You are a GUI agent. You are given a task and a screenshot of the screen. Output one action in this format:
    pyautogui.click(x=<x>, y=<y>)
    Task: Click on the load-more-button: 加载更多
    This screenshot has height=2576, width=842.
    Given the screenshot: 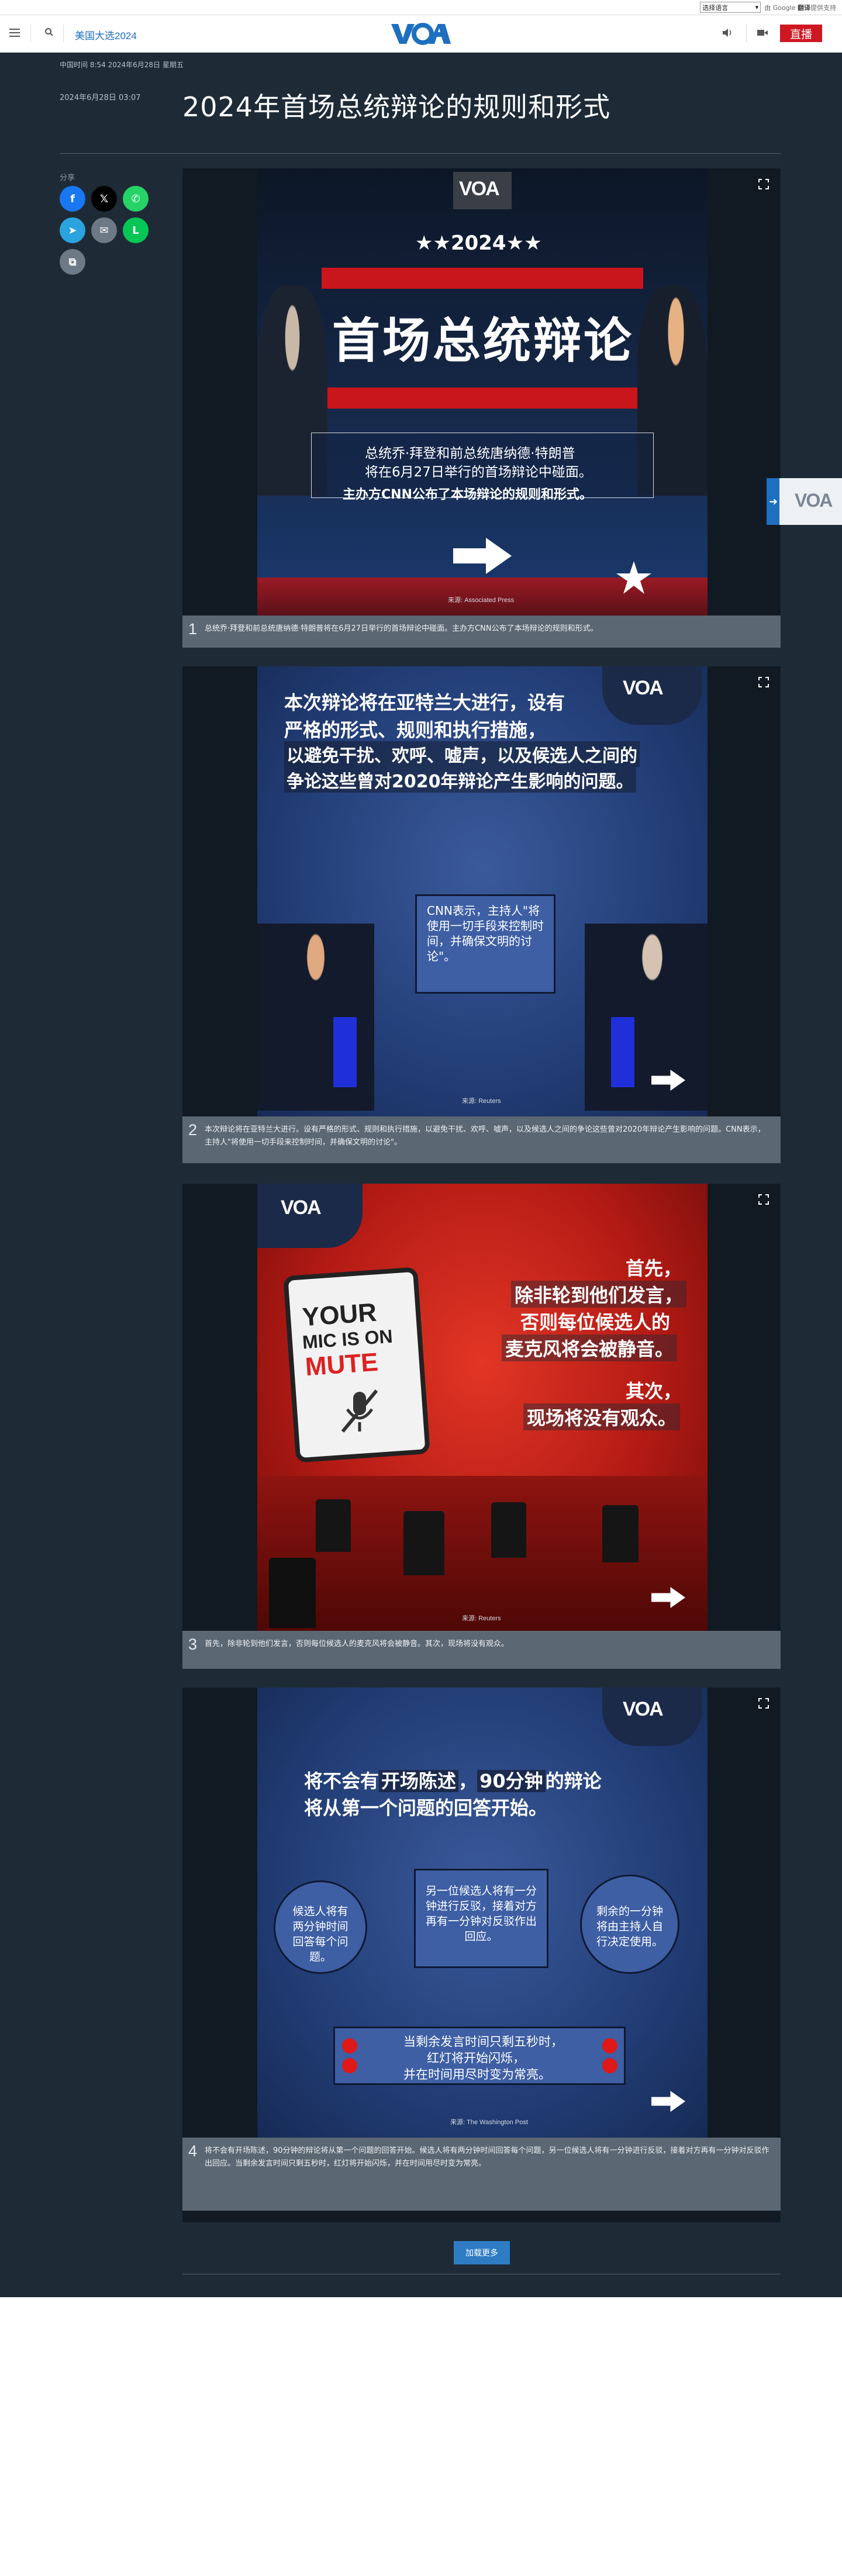 What is the action you would take?
    pyautogui.click(x=482, y=2252)
    